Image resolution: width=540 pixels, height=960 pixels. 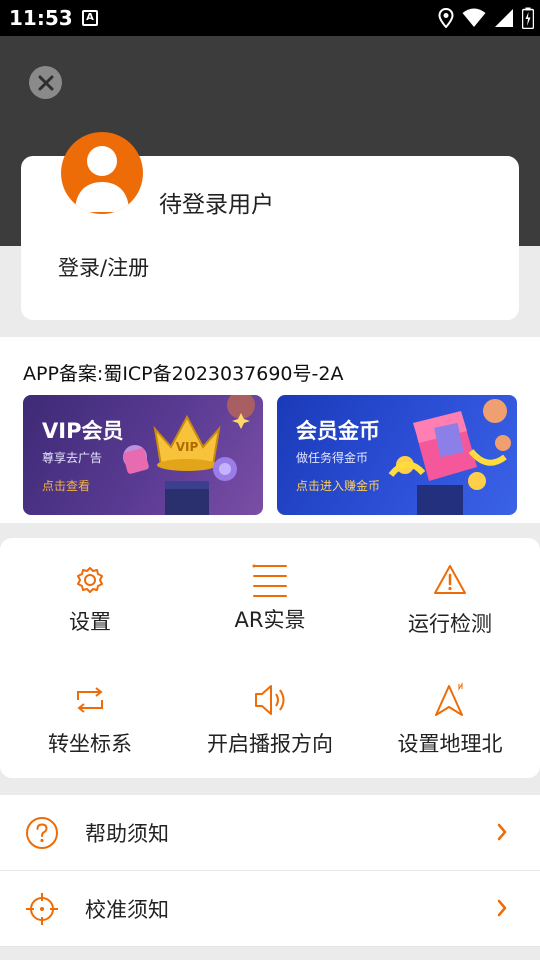 I want to click on grid-item-ar: AR实景, so click(x=270, y=609).